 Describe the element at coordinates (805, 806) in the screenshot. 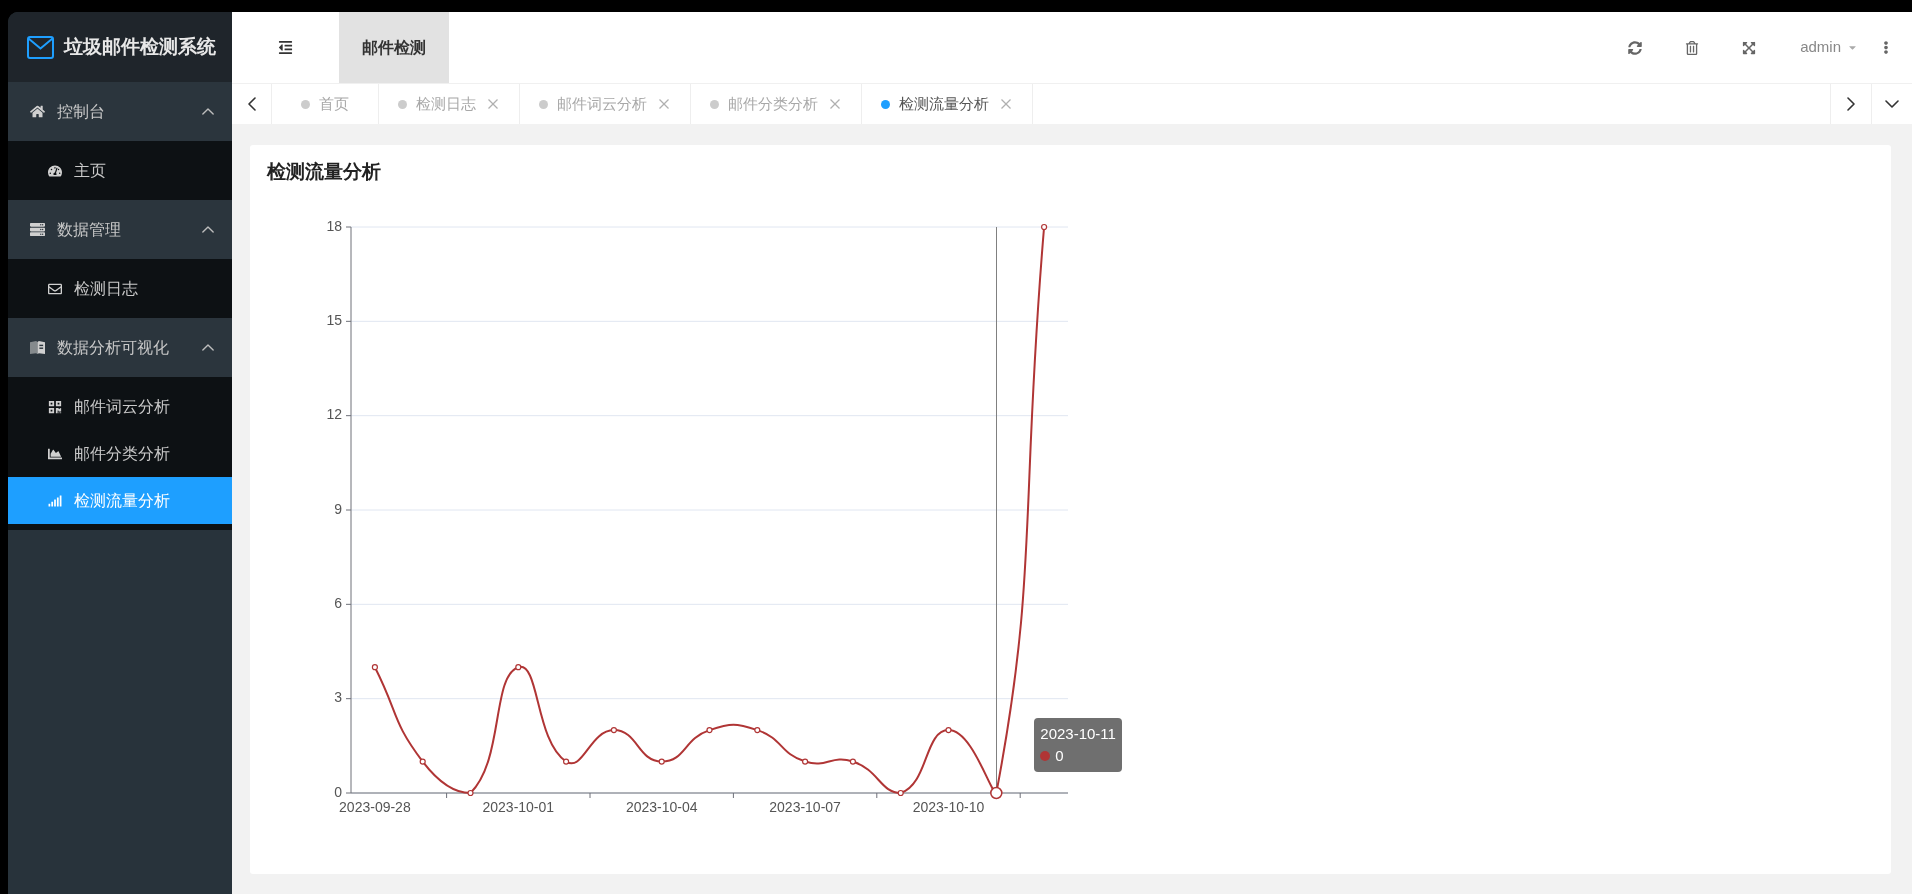

I see `axis-label: 2023-10-07` at that location.